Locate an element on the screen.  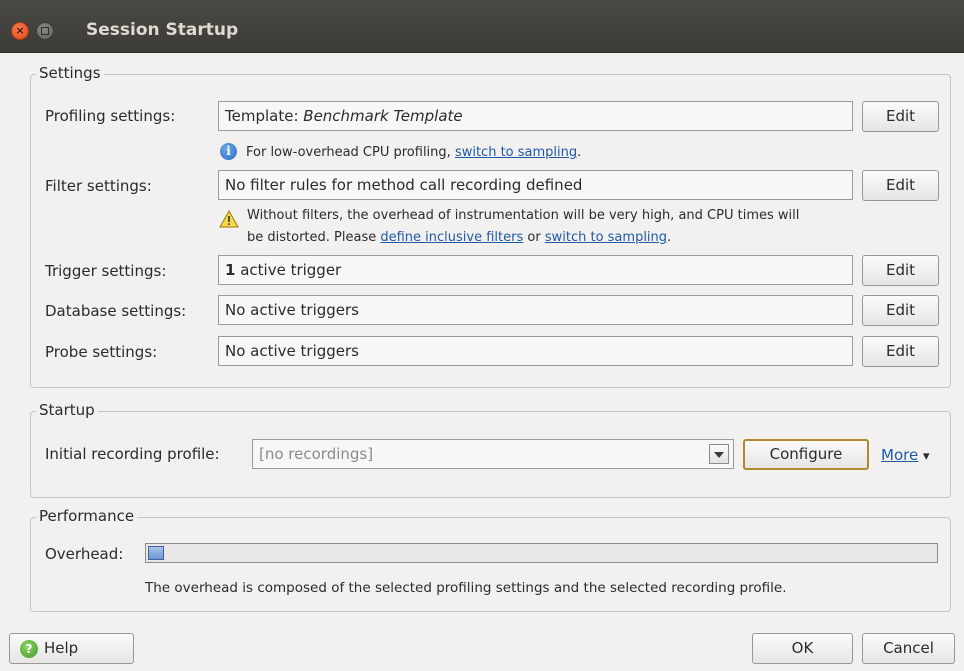
trigger-edit-button: Edit is located at coordinates (900, 270).